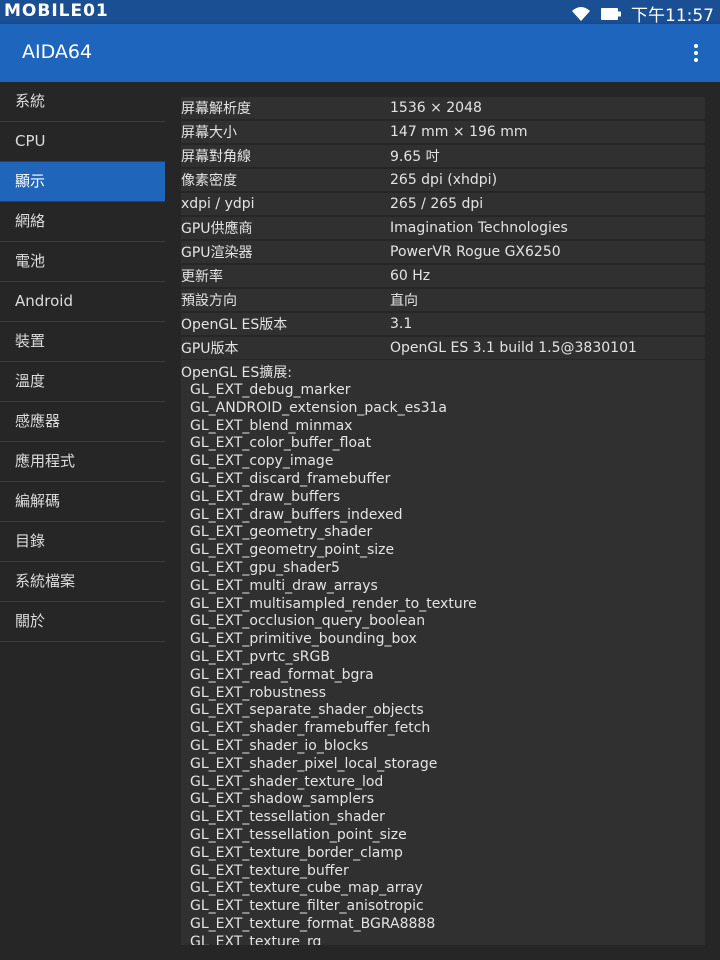 This screenshot has height=960, width=720. I want to click on extensions-header: OpenGL ES擴展:, so click(236, 373).